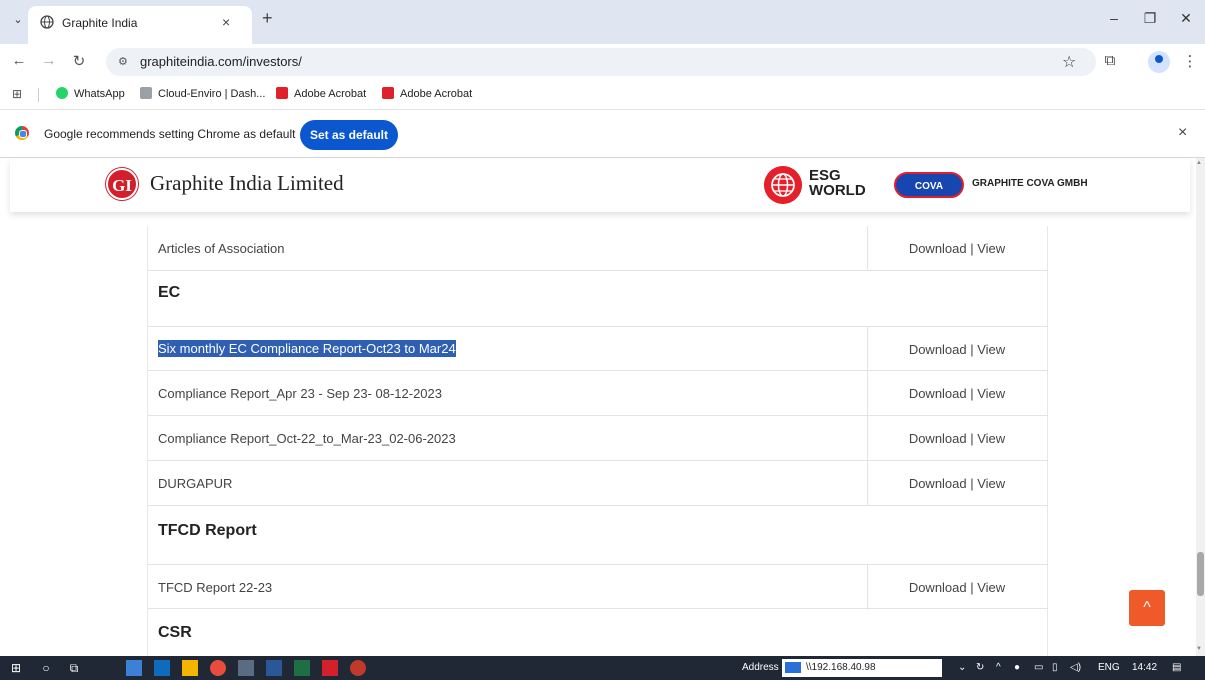  Describe the element at coordinates (1109, 667) in the screenshot. I see `language-indicator: ENG` at that location.